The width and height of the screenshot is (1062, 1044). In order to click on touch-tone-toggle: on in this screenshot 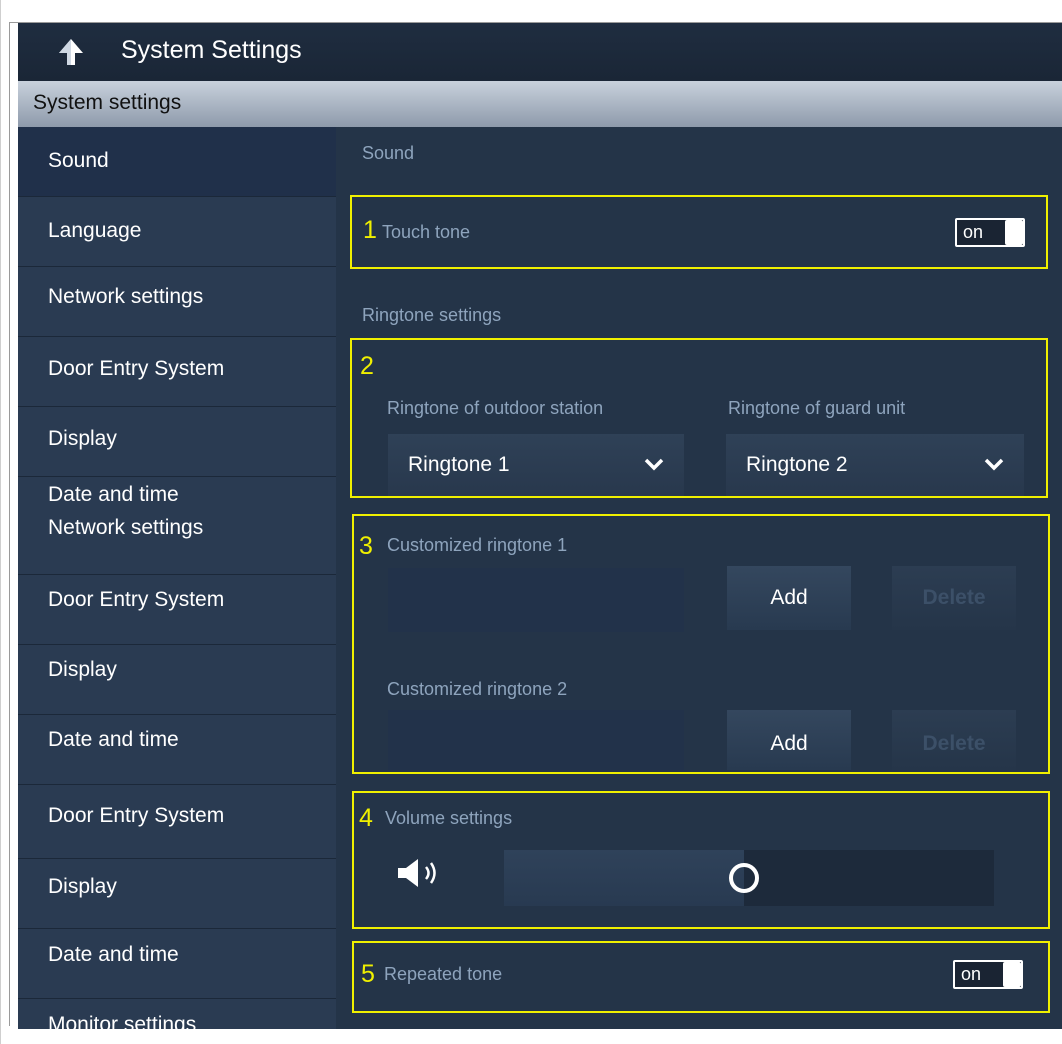, I will do `click(990, 232)`.